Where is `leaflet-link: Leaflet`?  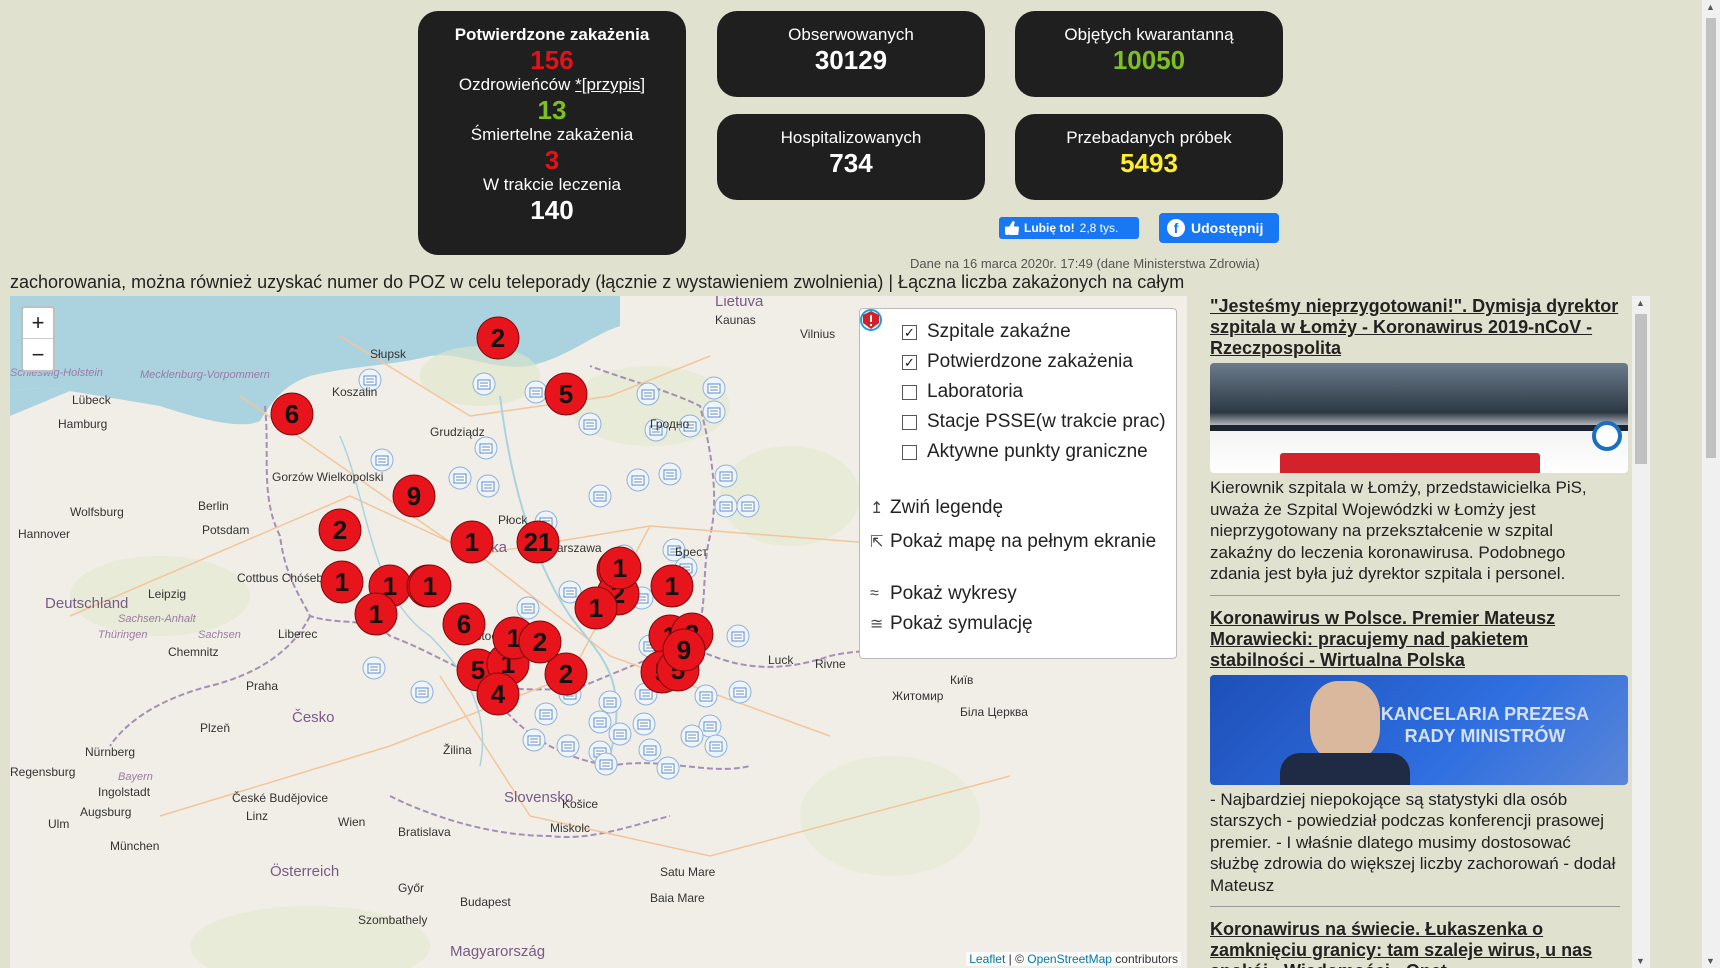
leaflet-link: Leaflet is located at coordinates (987, 959).